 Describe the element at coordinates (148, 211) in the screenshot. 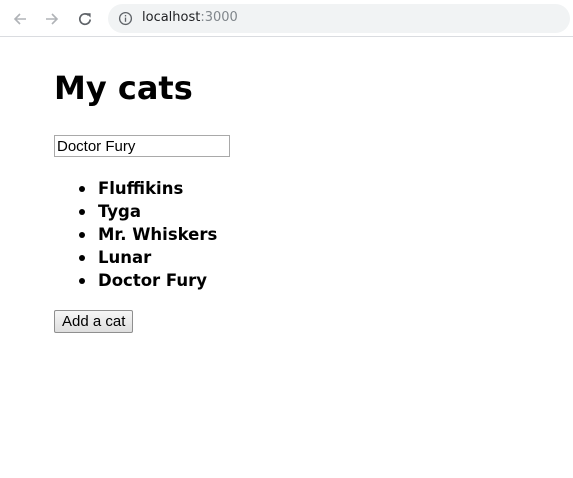

I see `list-item: Tyga` at that location.